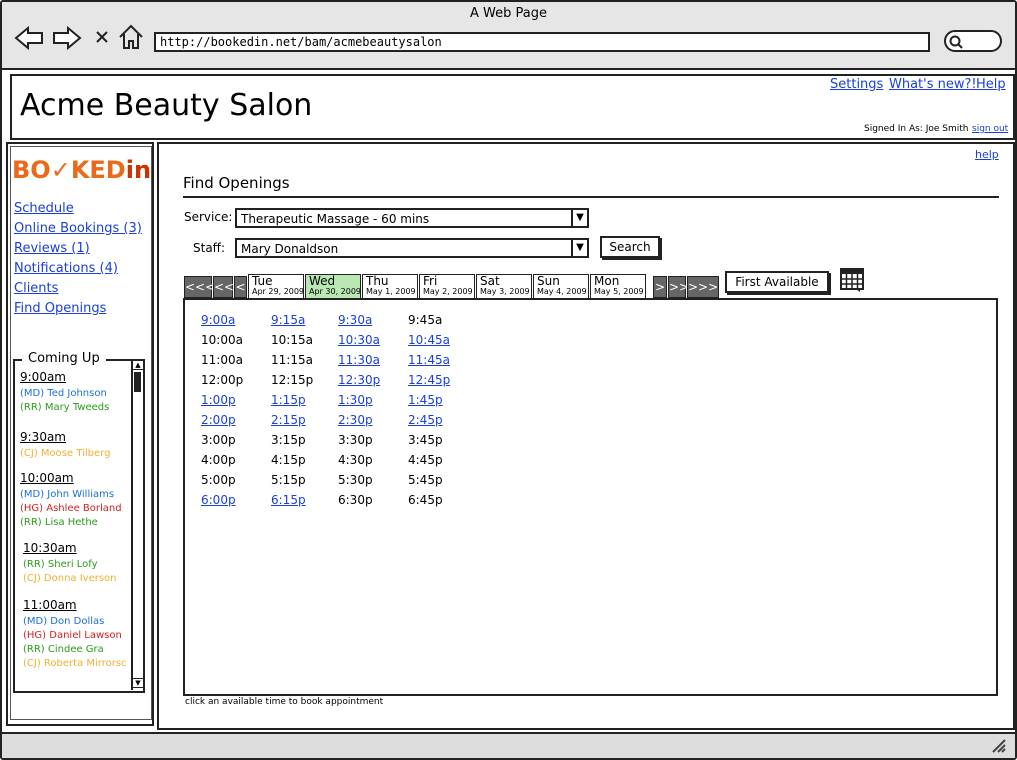 Image resolution: width=1017 pixels, height=760 pixels. I want to click on day-tab-date: May 1, 2009, so click(391, 291).